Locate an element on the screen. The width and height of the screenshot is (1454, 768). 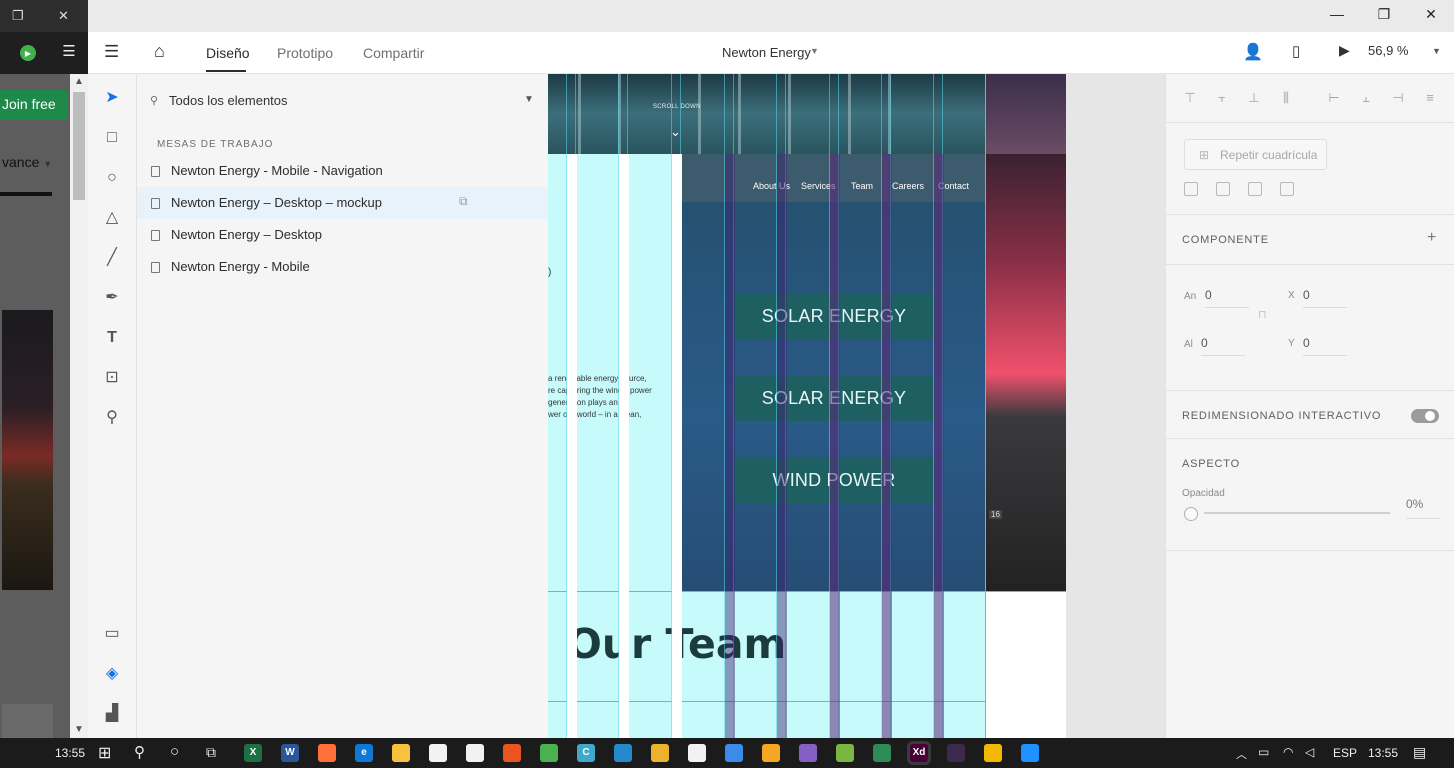
menu-icon: ☰ is located at coordinates (69, 52).